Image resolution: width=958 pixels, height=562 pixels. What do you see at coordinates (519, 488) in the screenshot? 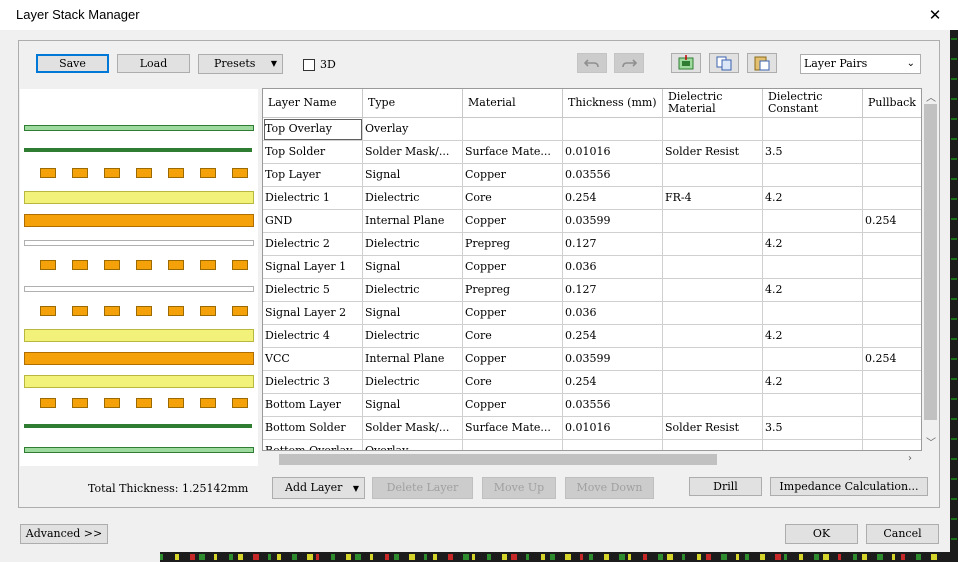
I see `move-up-button: Move Up` at bounding box center [519, 488].